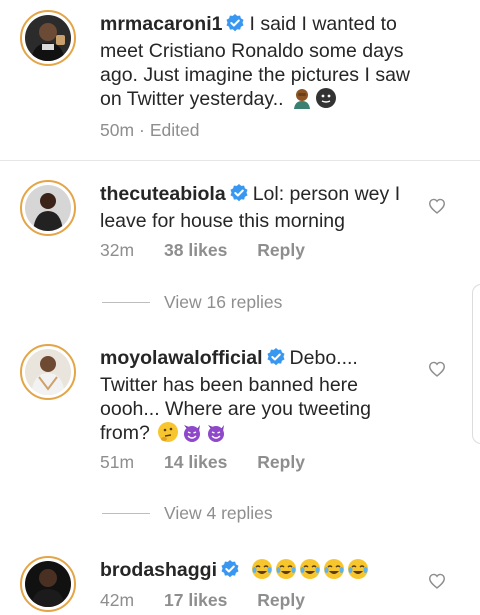  I want to click on comment-meta: 42m 17 likes Reply, so click(202, 600).